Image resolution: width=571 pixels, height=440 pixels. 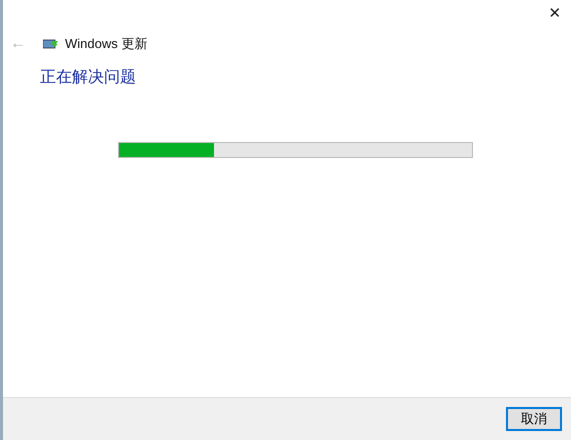 What do you see at coordinates (106, 44) in the screenshot?
I see `window-title: Windows 更新` at bounding box center [106, 44].